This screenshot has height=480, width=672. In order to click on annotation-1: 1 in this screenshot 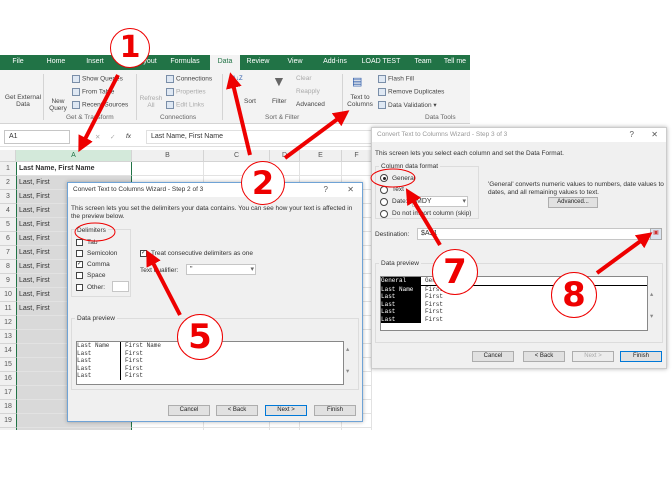, I will do `click(130, 48)`.